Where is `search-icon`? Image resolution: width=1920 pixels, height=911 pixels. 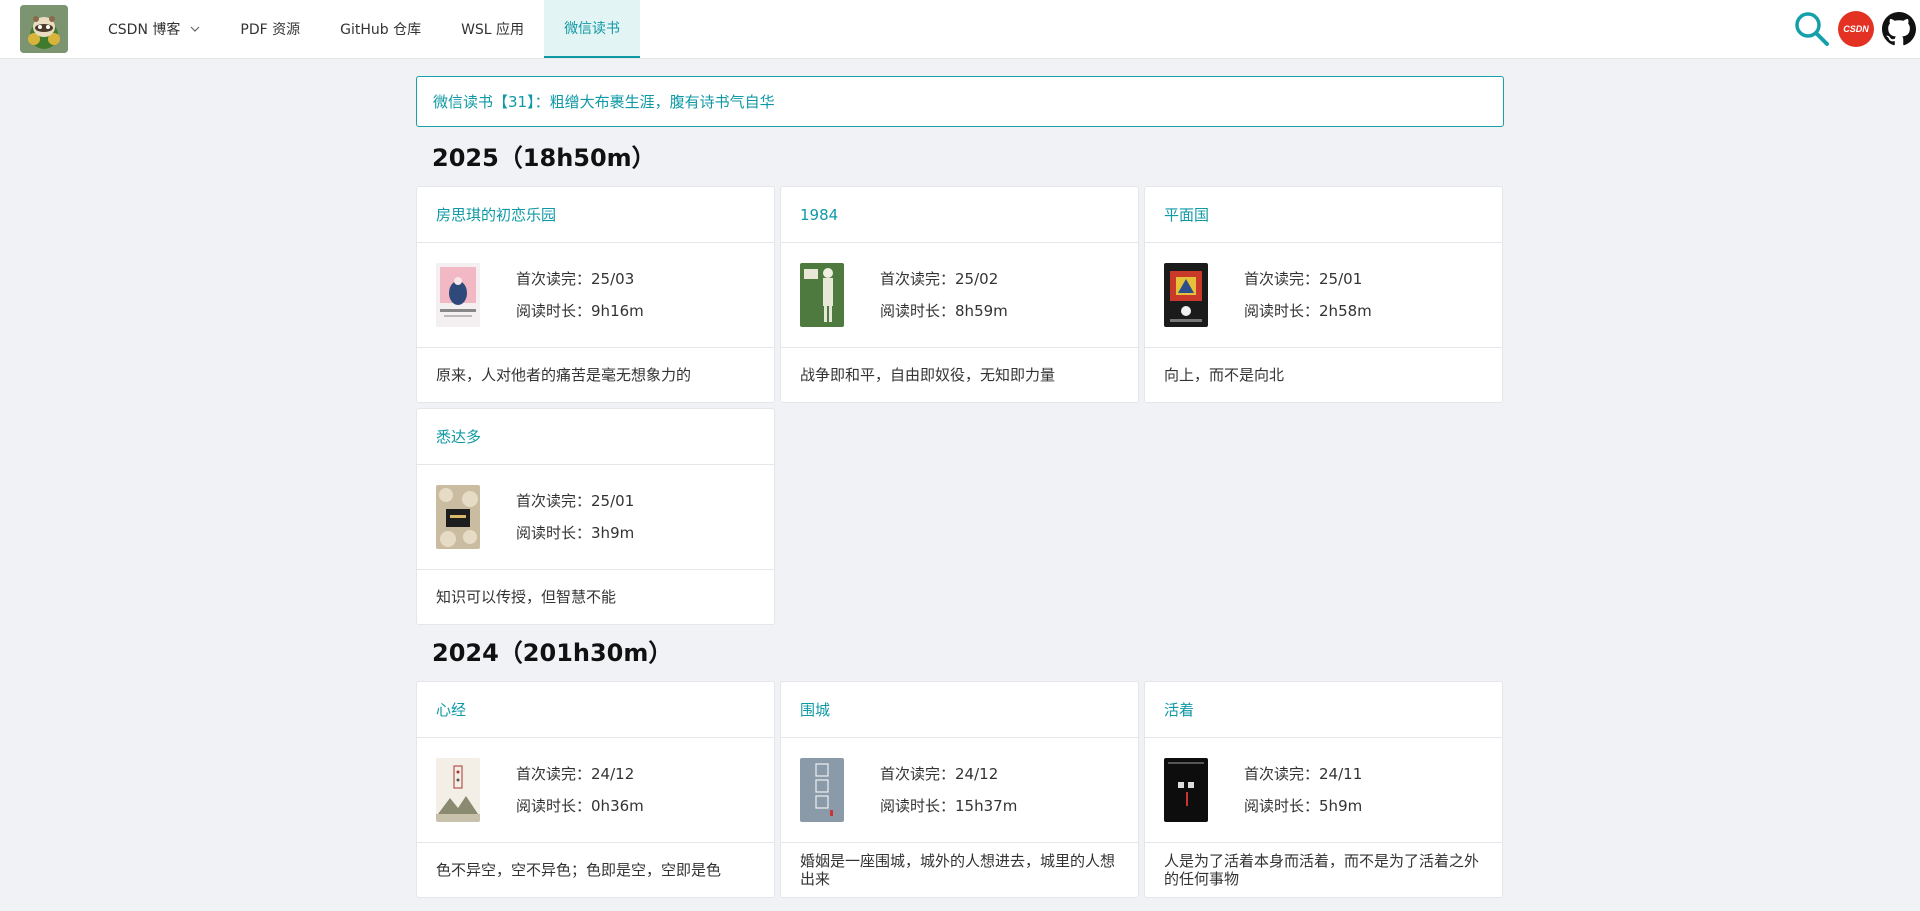
search-icon is located at coordinates (1812, 29).